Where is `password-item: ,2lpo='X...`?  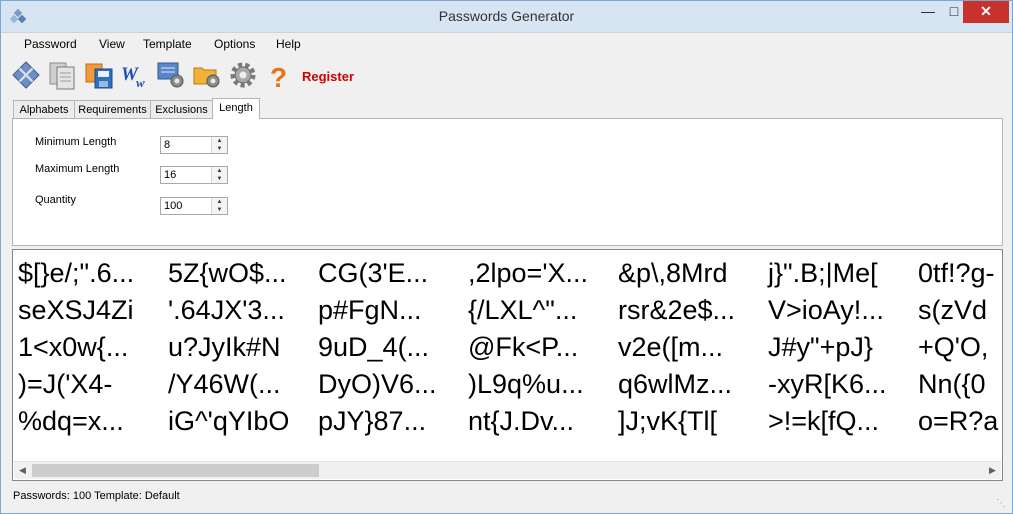 password-item: ,2lpo='X... is located at coordinates (543, 273).